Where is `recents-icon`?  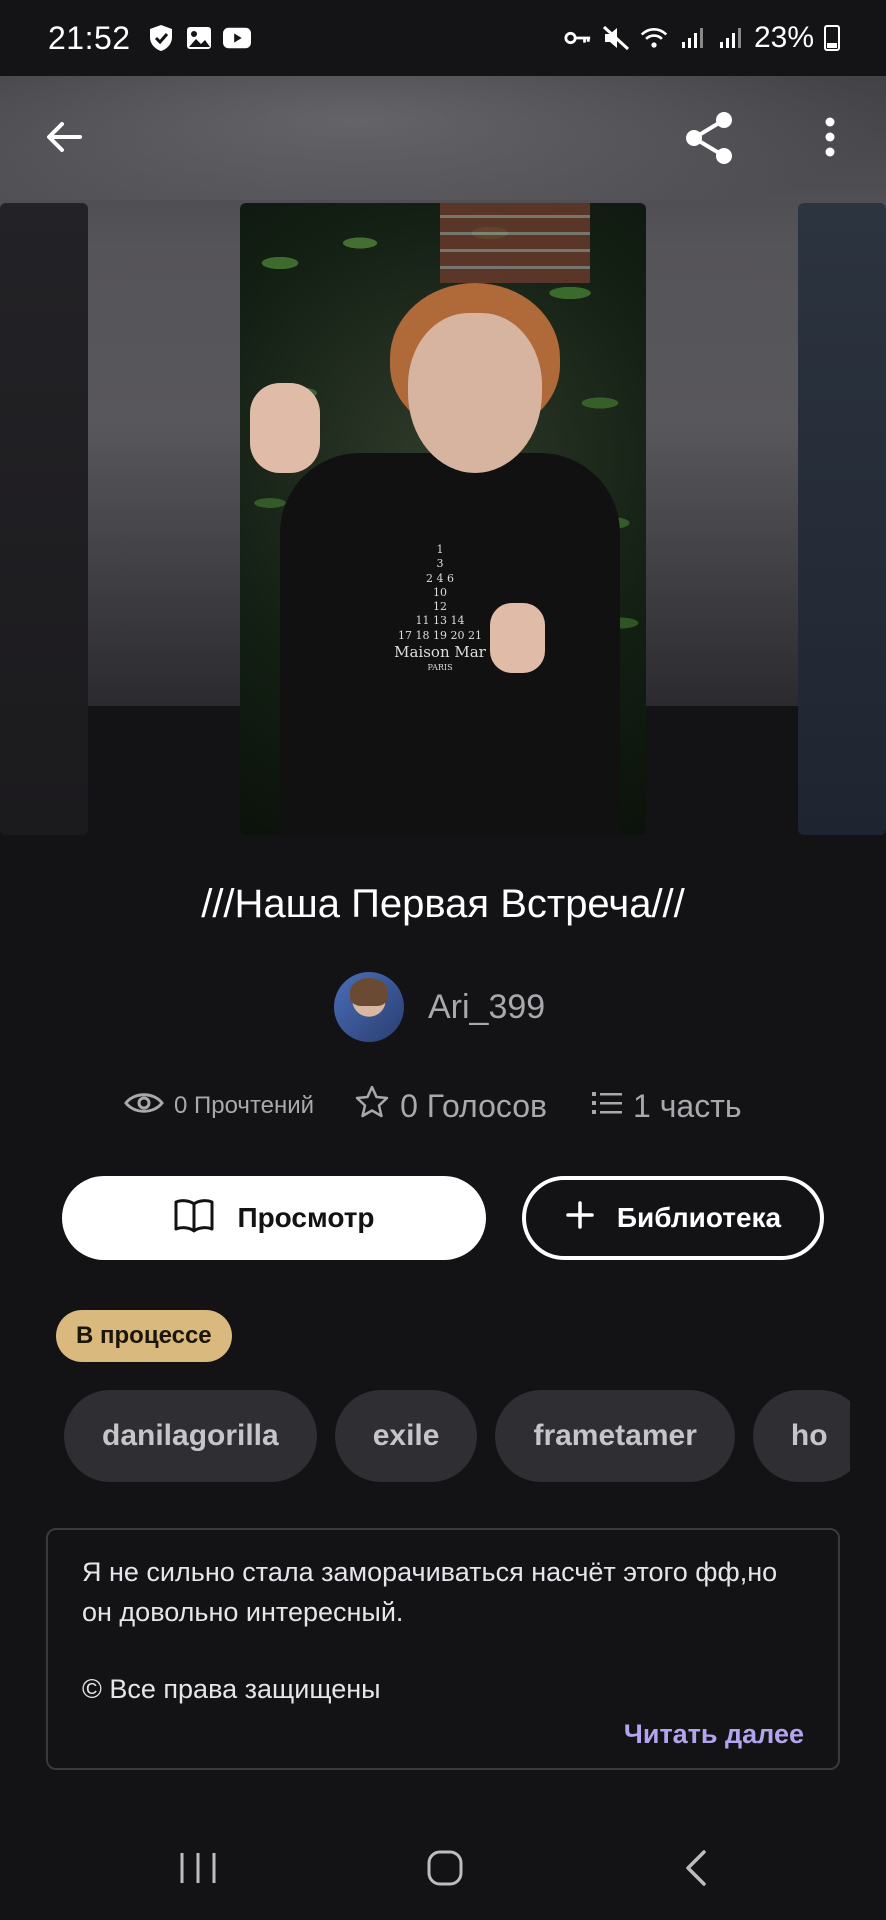 recents-icon is located at coordinates (198, 1868).